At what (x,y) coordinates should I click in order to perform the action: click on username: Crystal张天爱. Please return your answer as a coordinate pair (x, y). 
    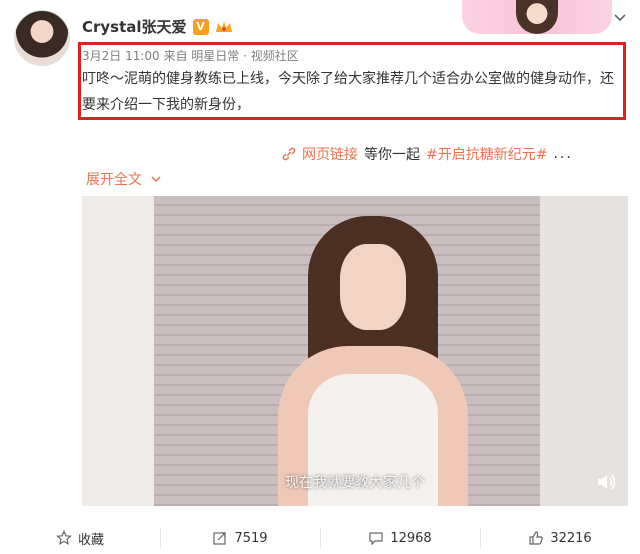
    Looking at the image, I should click on (134, 26).